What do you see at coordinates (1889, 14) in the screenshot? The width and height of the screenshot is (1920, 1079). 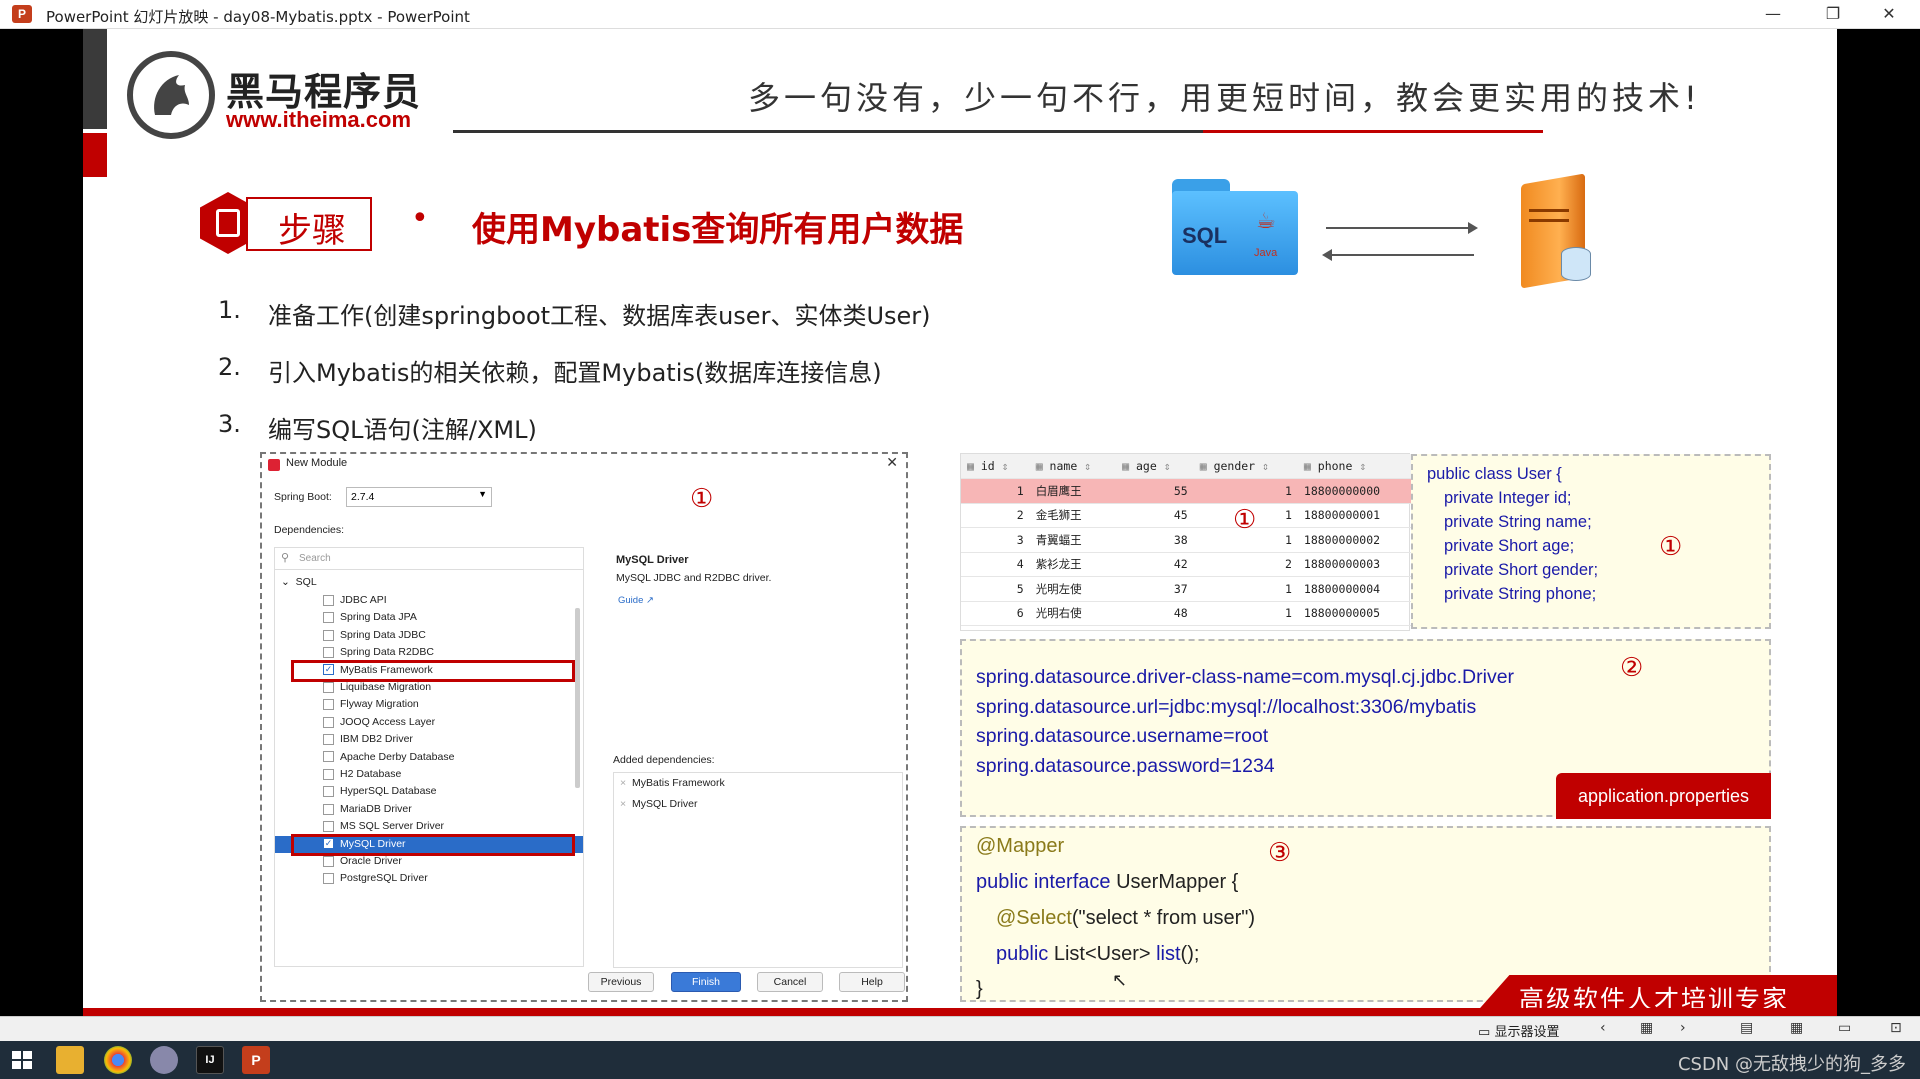 I see `close-button: ✕` at bounding box center [1889, 14].